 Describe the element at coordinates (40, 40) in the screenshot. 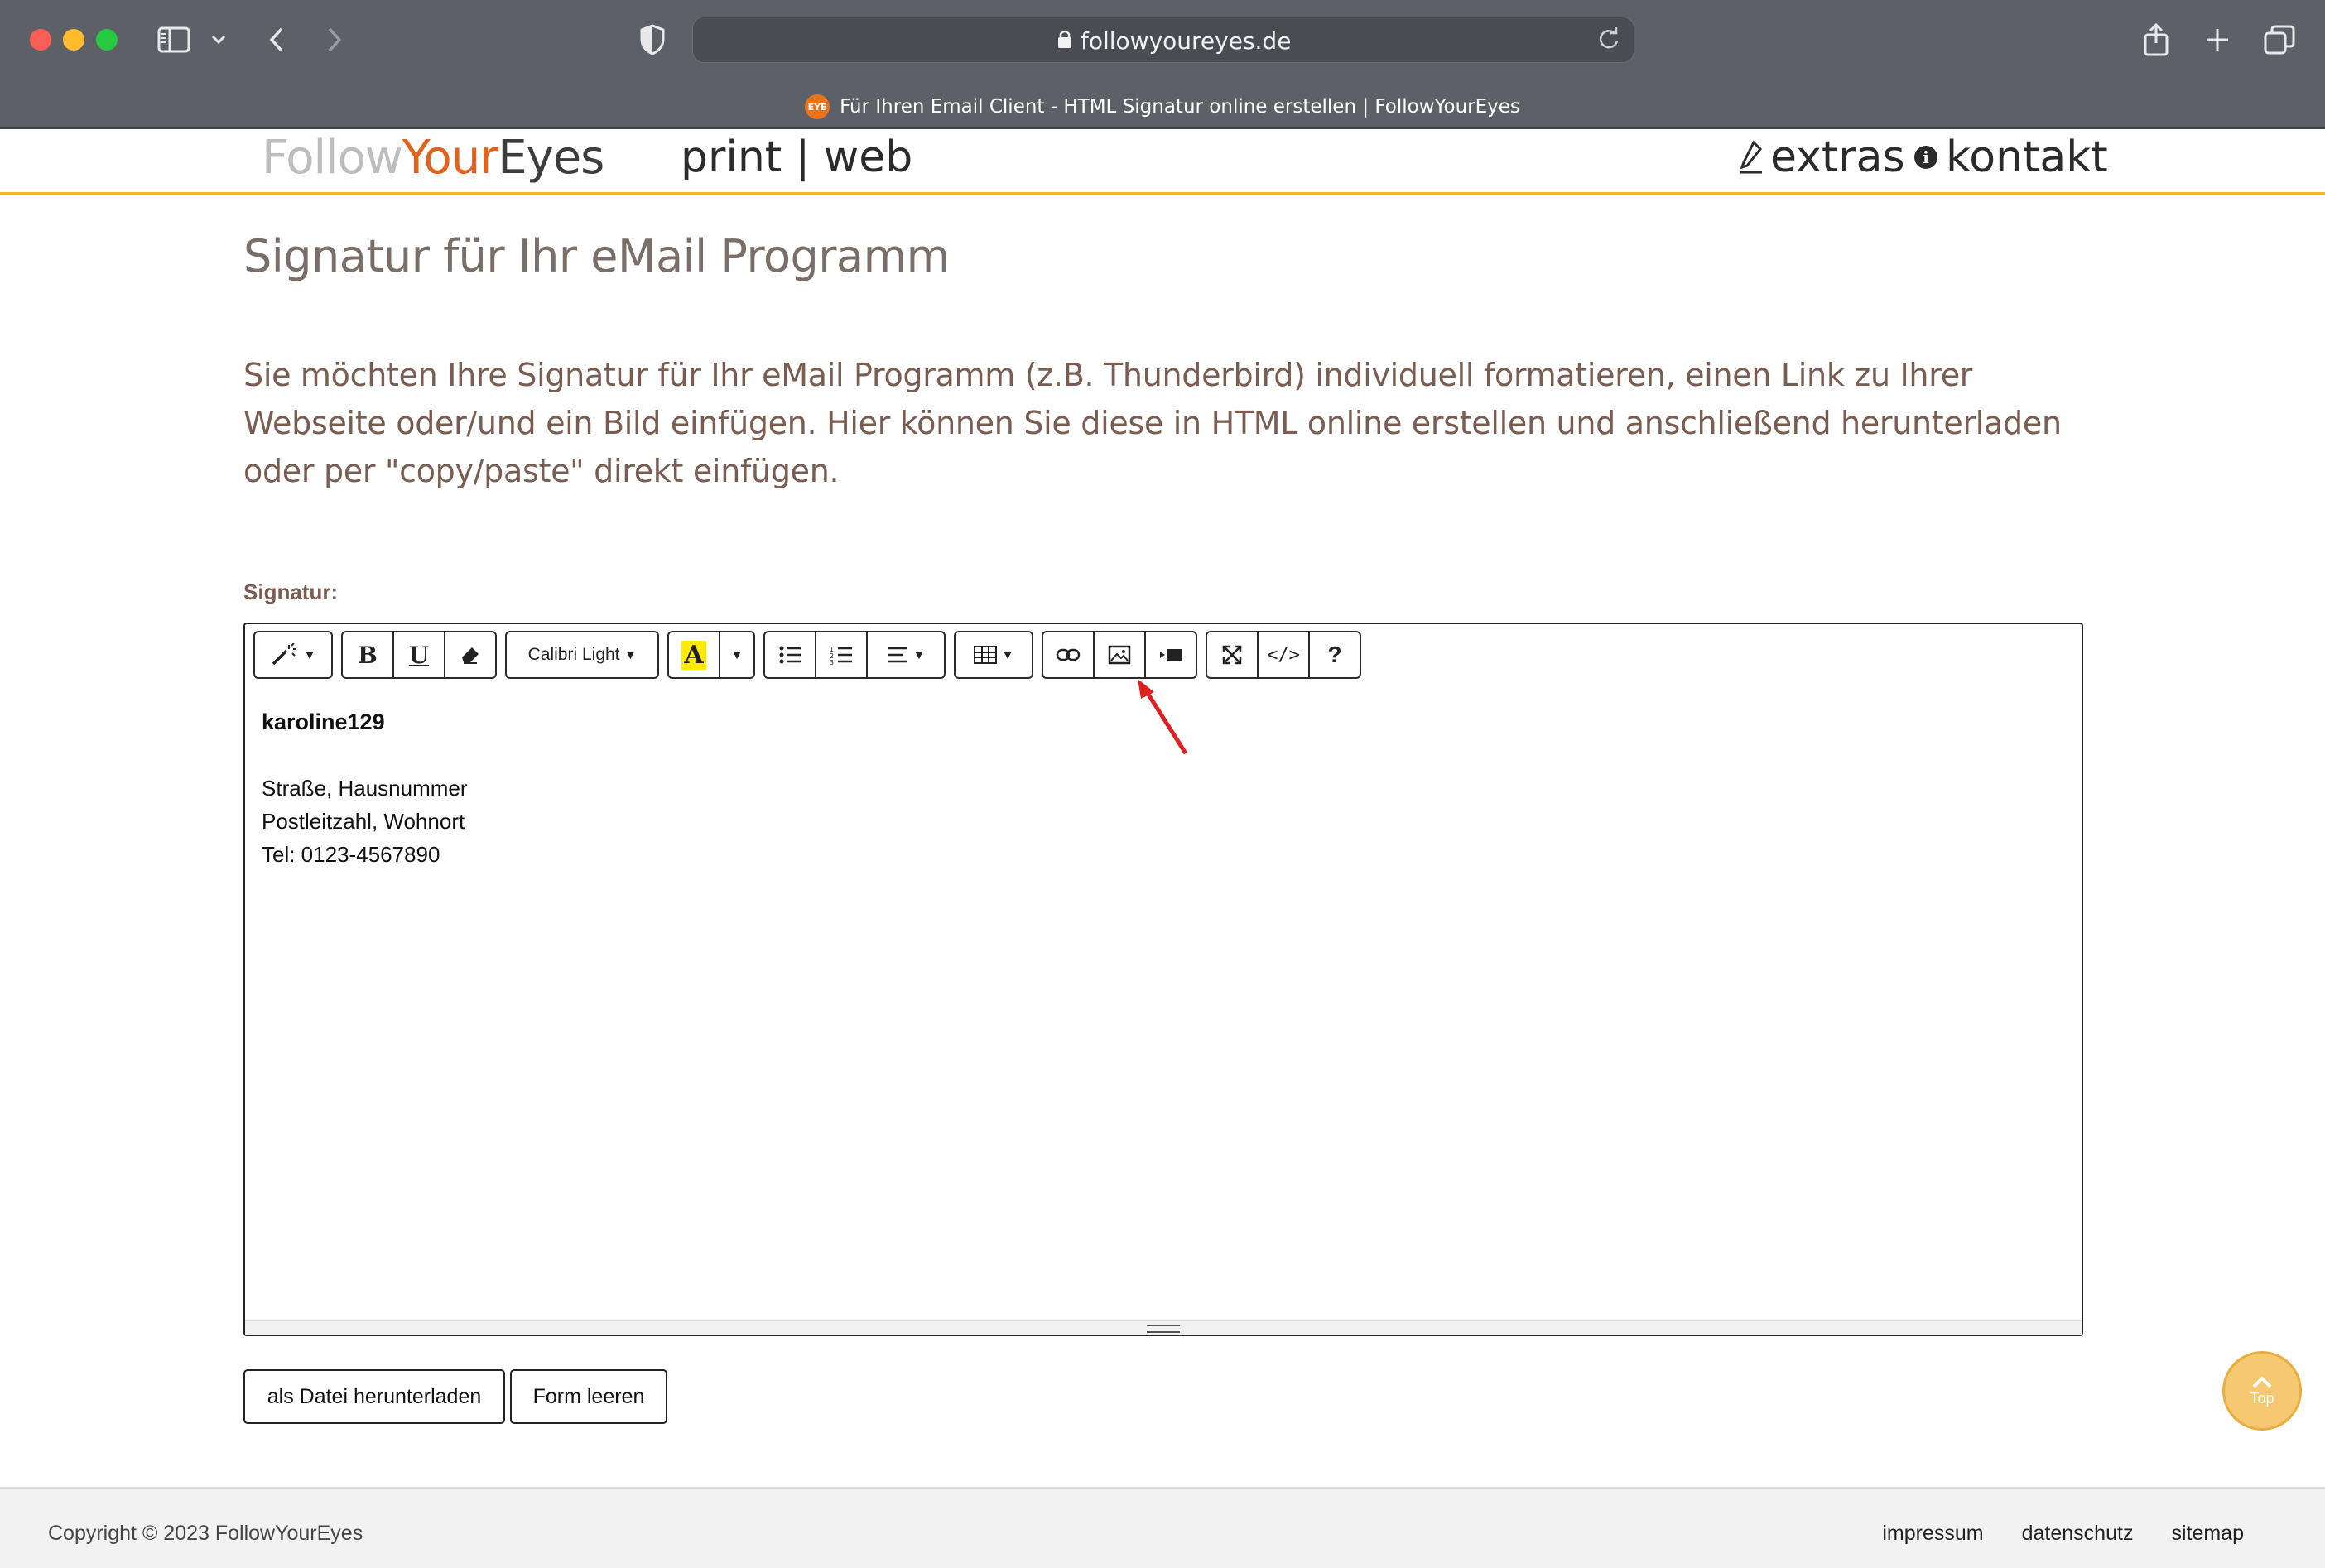

I see `close-window-button` at that location.